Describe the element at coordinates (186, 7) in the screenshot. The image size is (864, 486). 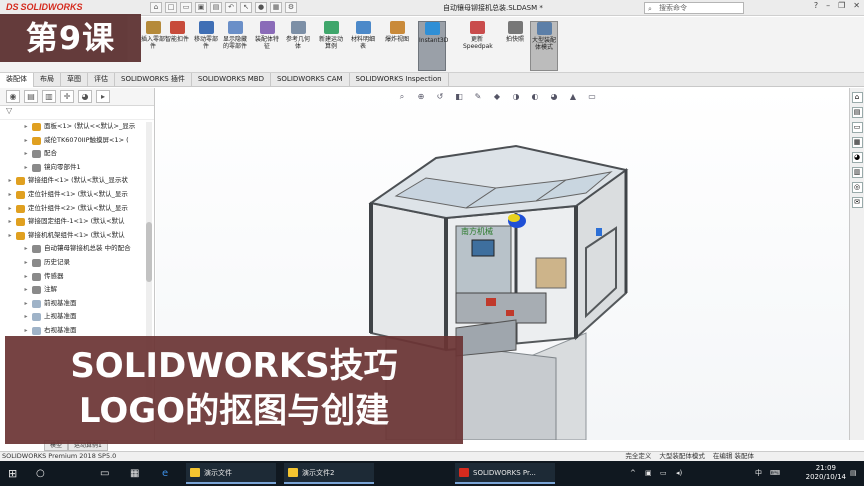
I see `open-file-icon: ▭` at that location.